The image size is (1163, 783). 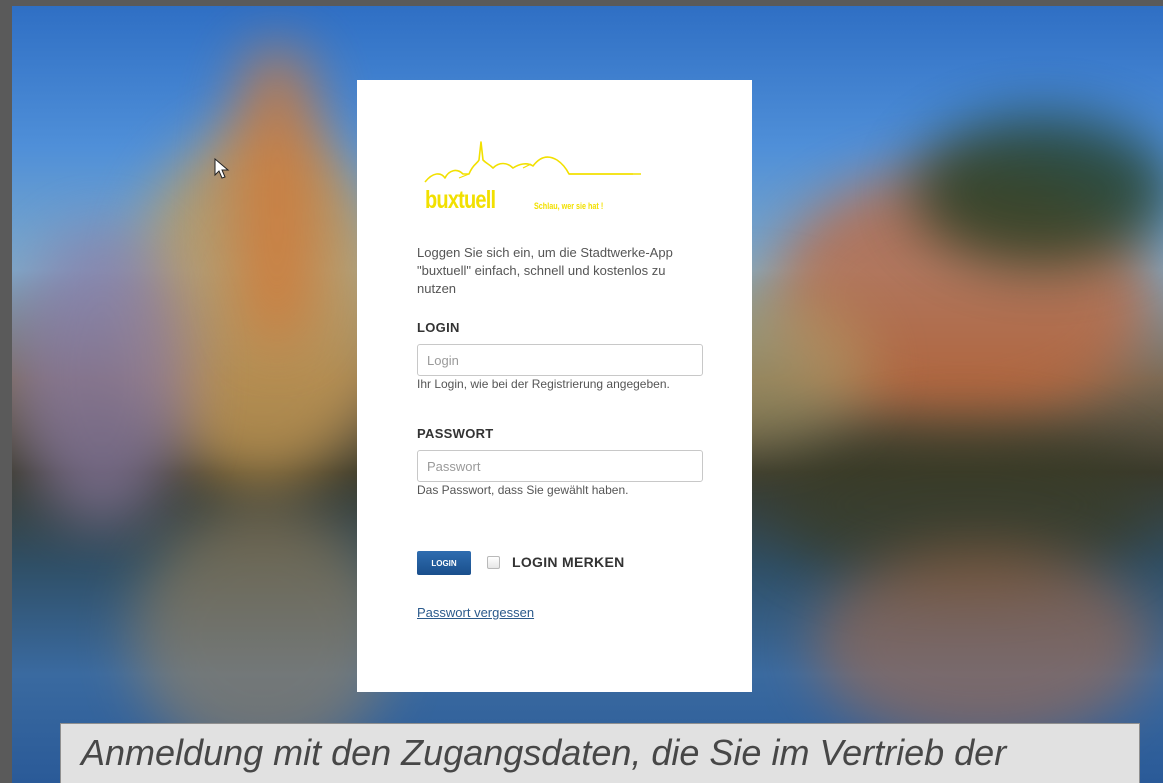 I want to click on remember-label: LOGIN MERKEN, so click(x=568, y=562).